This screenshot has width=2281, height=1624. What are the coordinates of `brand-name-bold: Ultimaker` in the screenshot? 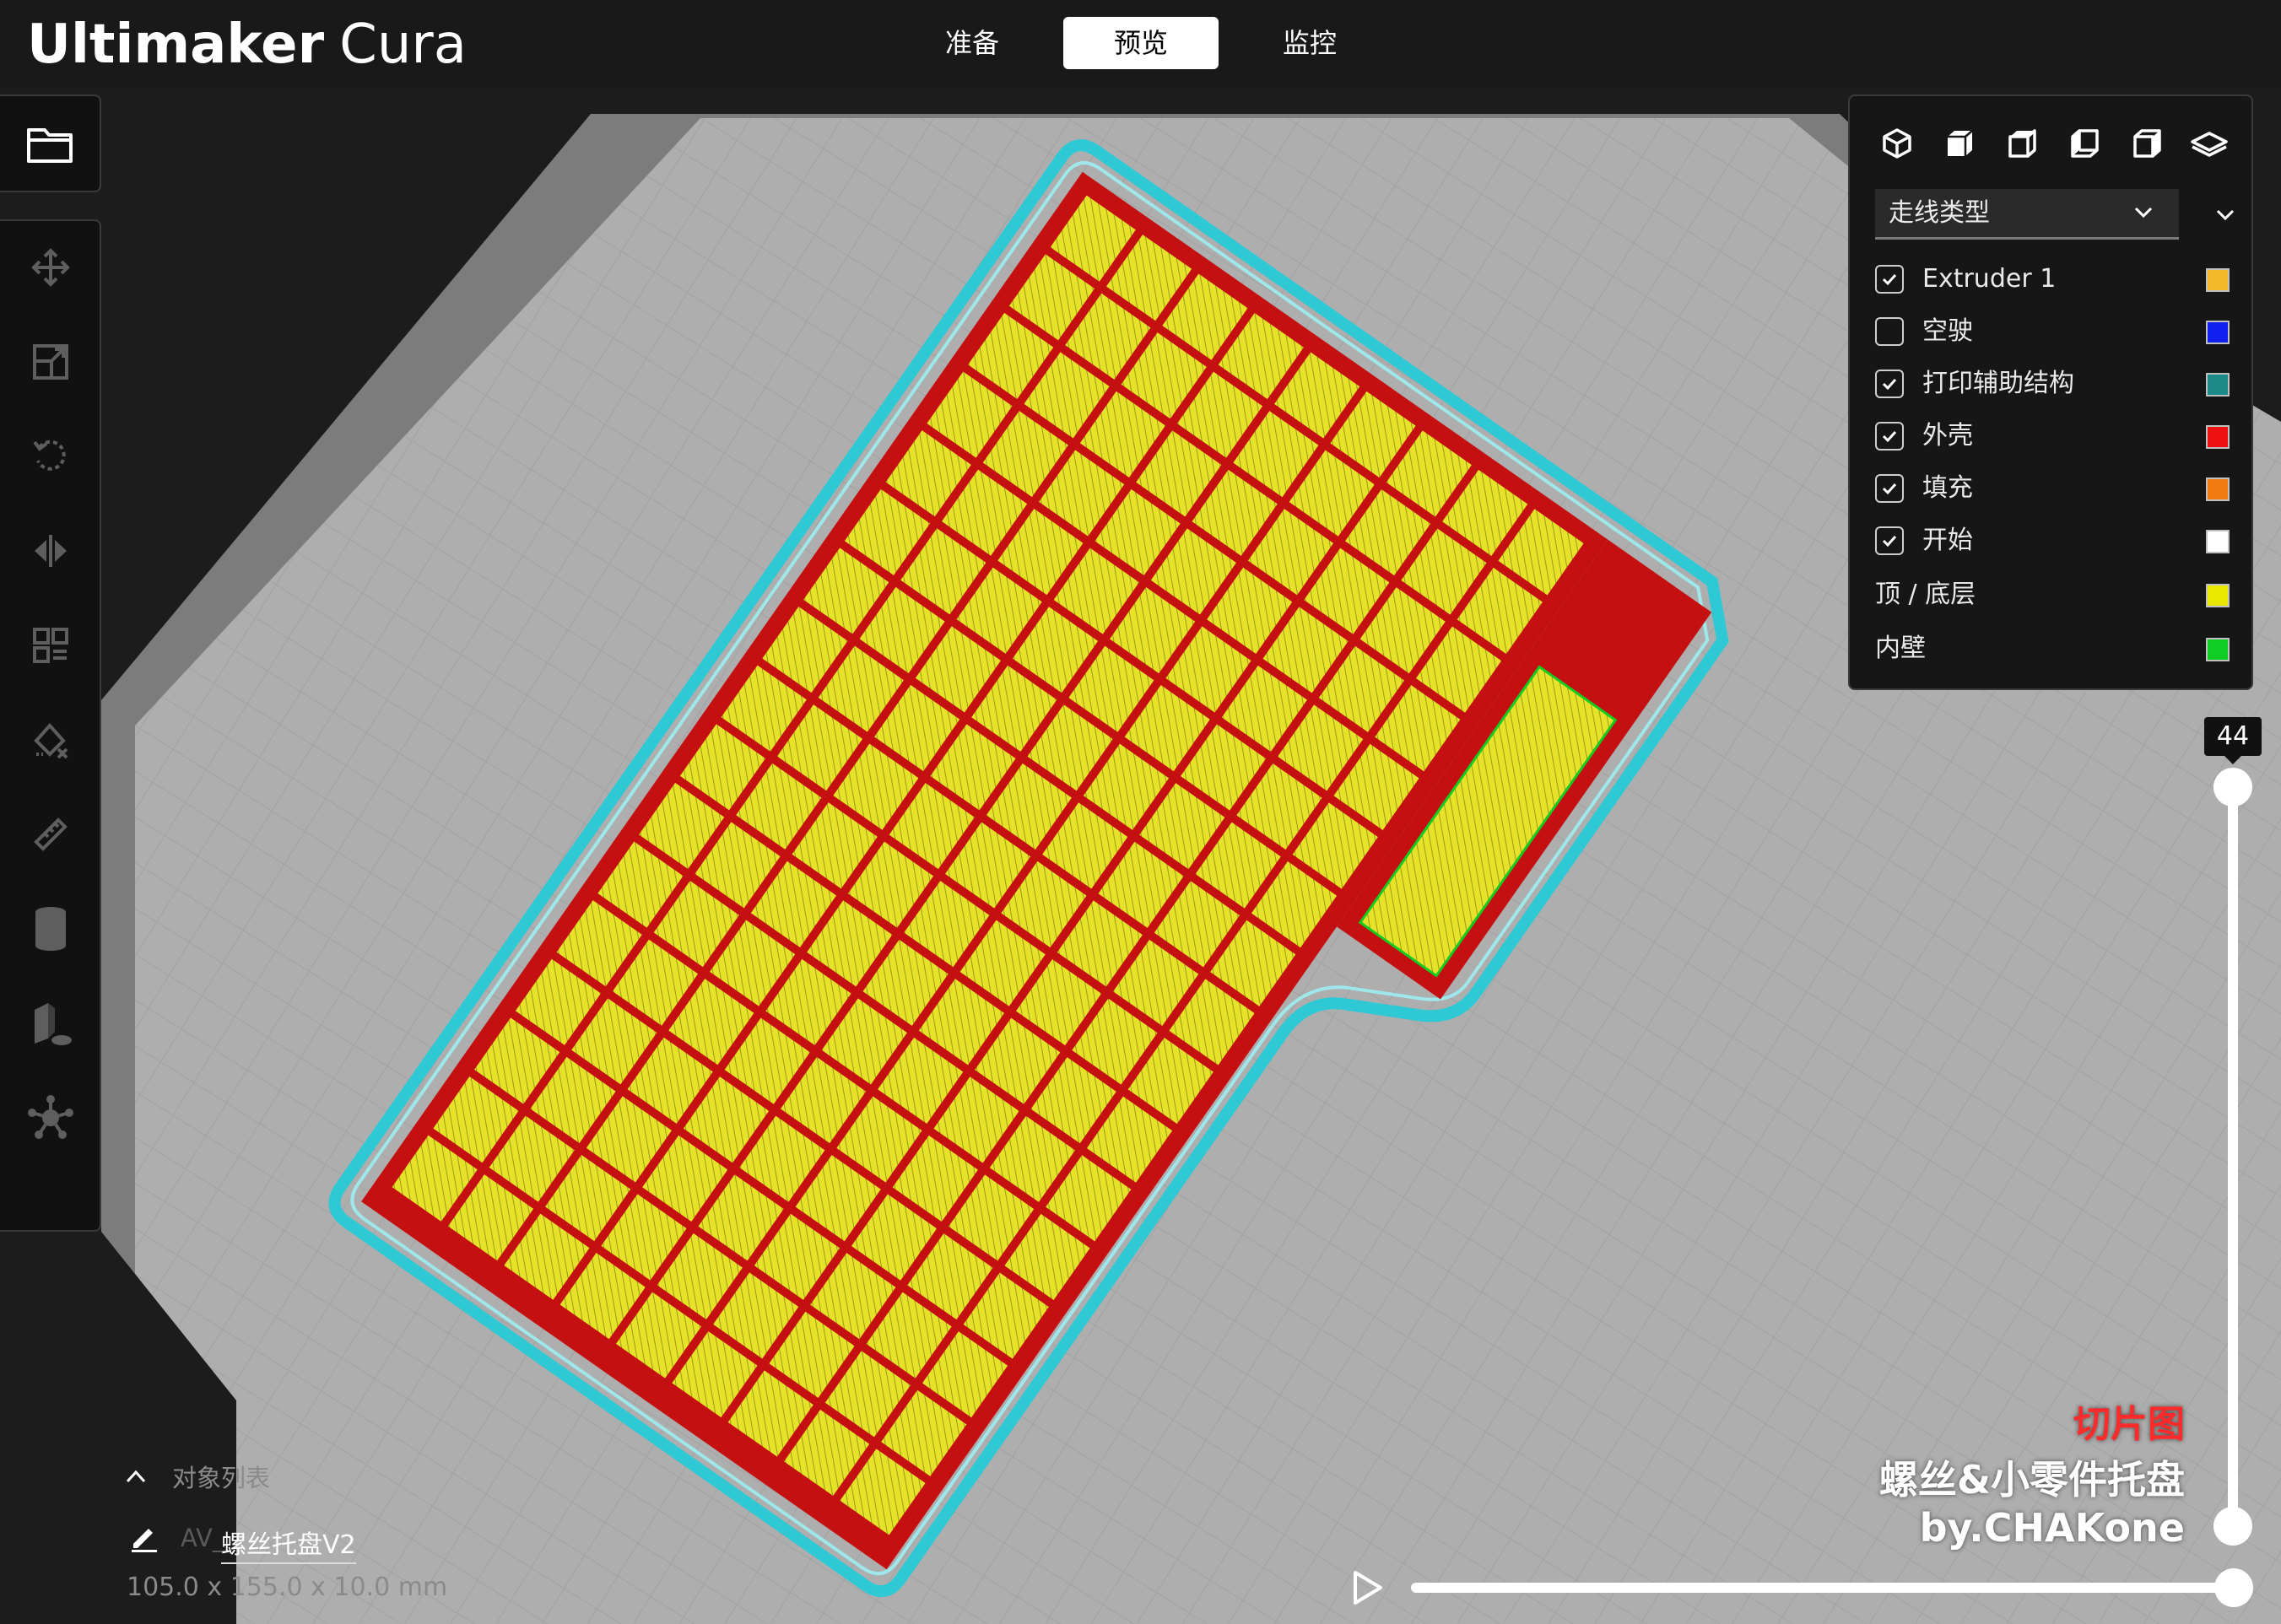 It's located at (176, 44).